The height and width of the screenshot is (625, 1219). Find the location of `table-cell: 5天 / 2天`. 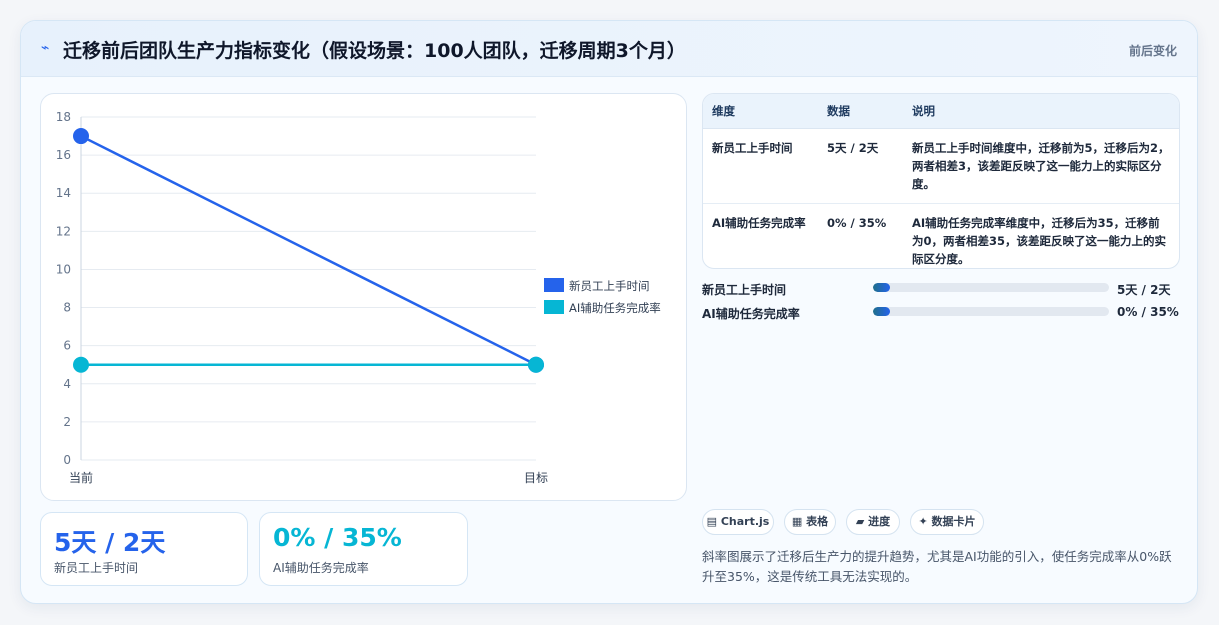

table-cell: 5天 / 2天 is located at coordinates (853, 148).